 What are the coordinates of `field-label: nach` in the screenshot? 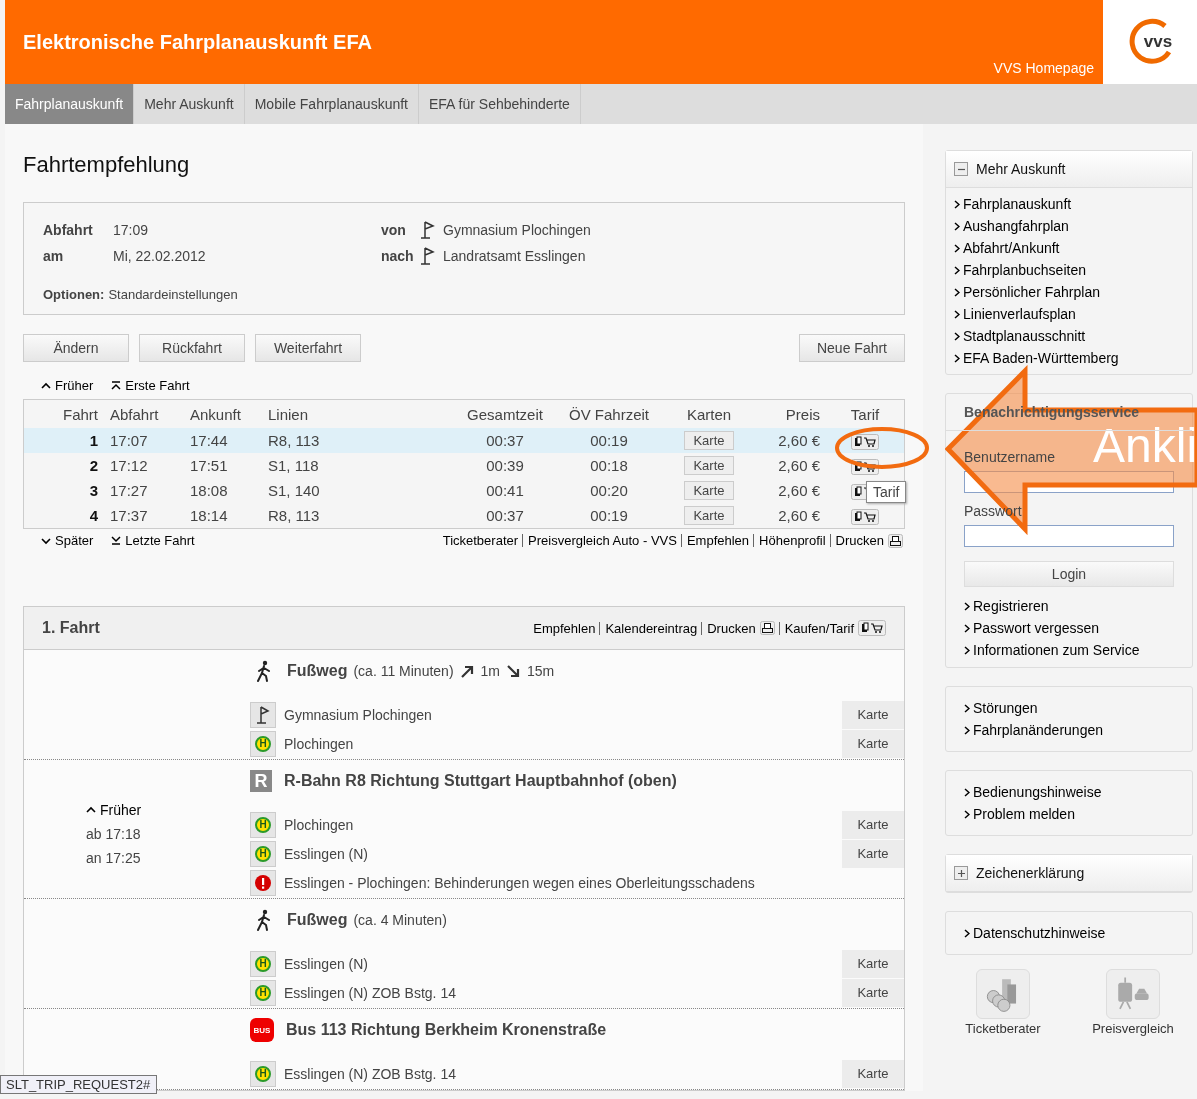 It's located at (398, 256).